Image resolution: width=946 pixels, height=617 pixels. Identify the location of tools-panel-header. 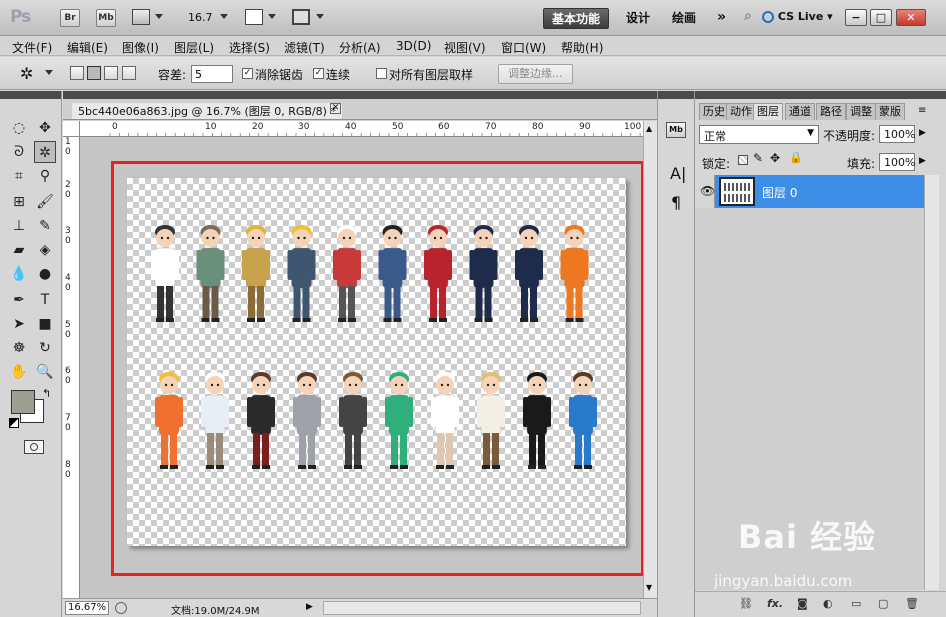
(30, 95).